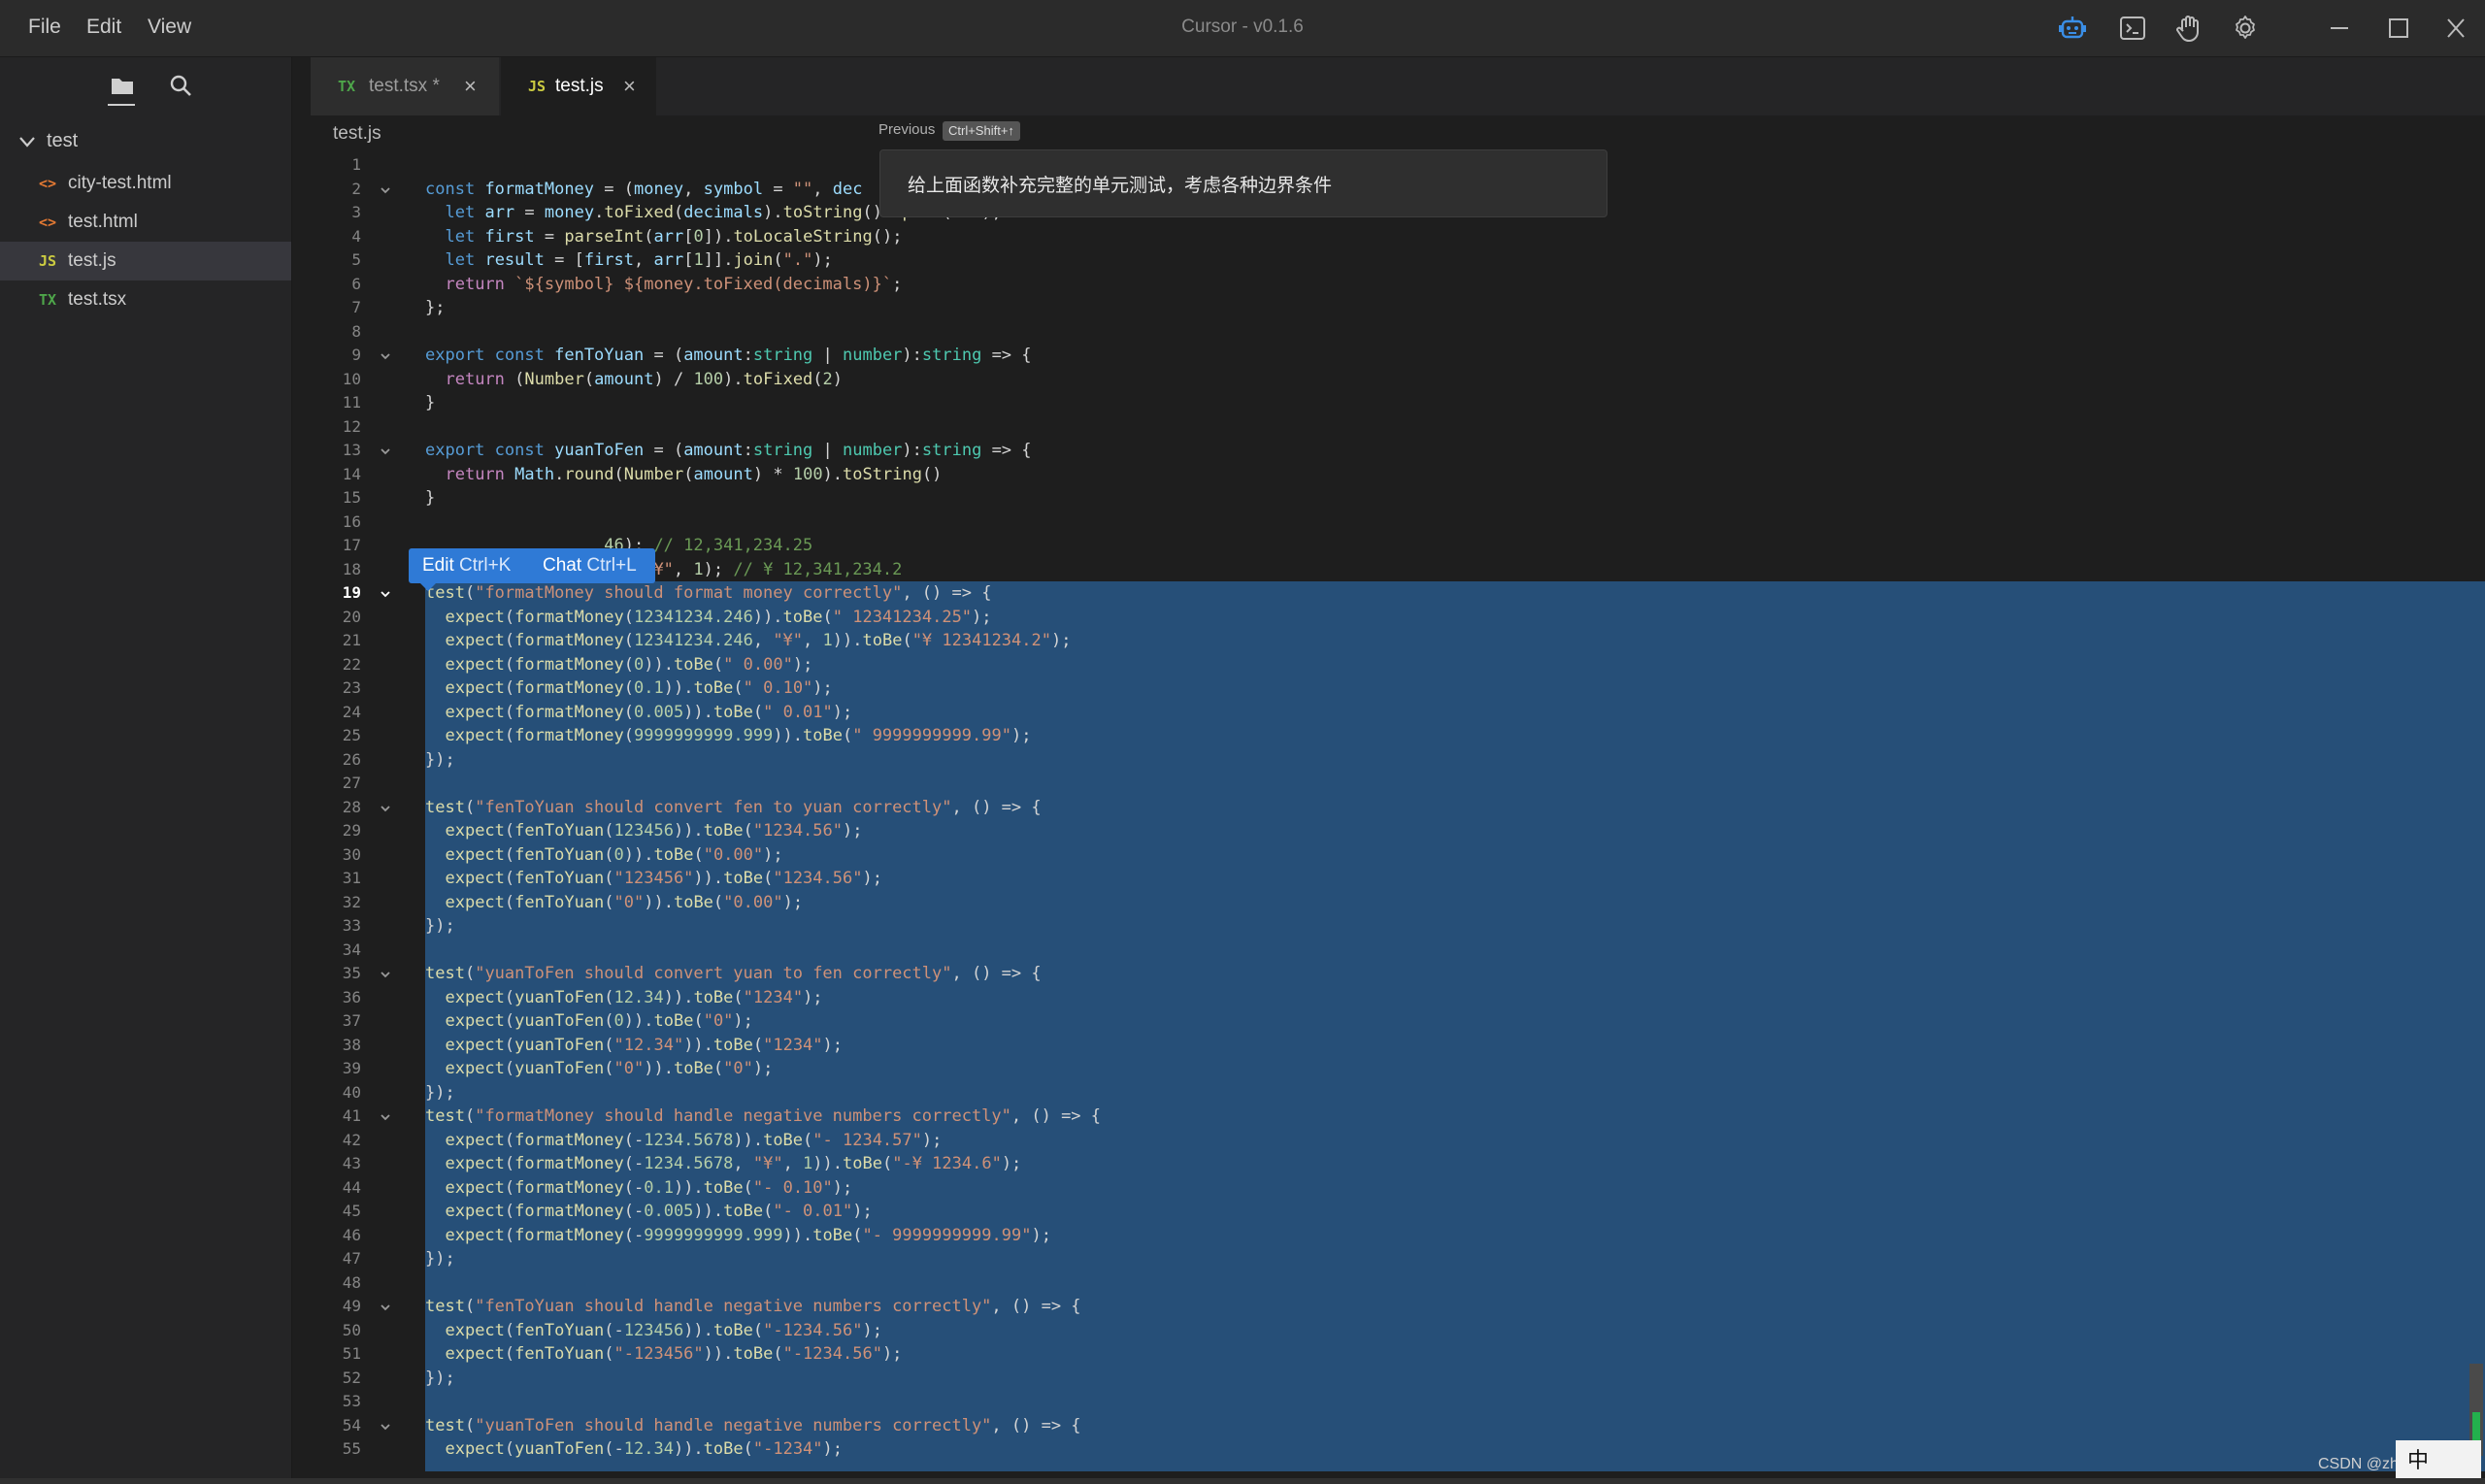 The image size is (2485, 1484). I want to click on line-number: 31, so click(351, 878).